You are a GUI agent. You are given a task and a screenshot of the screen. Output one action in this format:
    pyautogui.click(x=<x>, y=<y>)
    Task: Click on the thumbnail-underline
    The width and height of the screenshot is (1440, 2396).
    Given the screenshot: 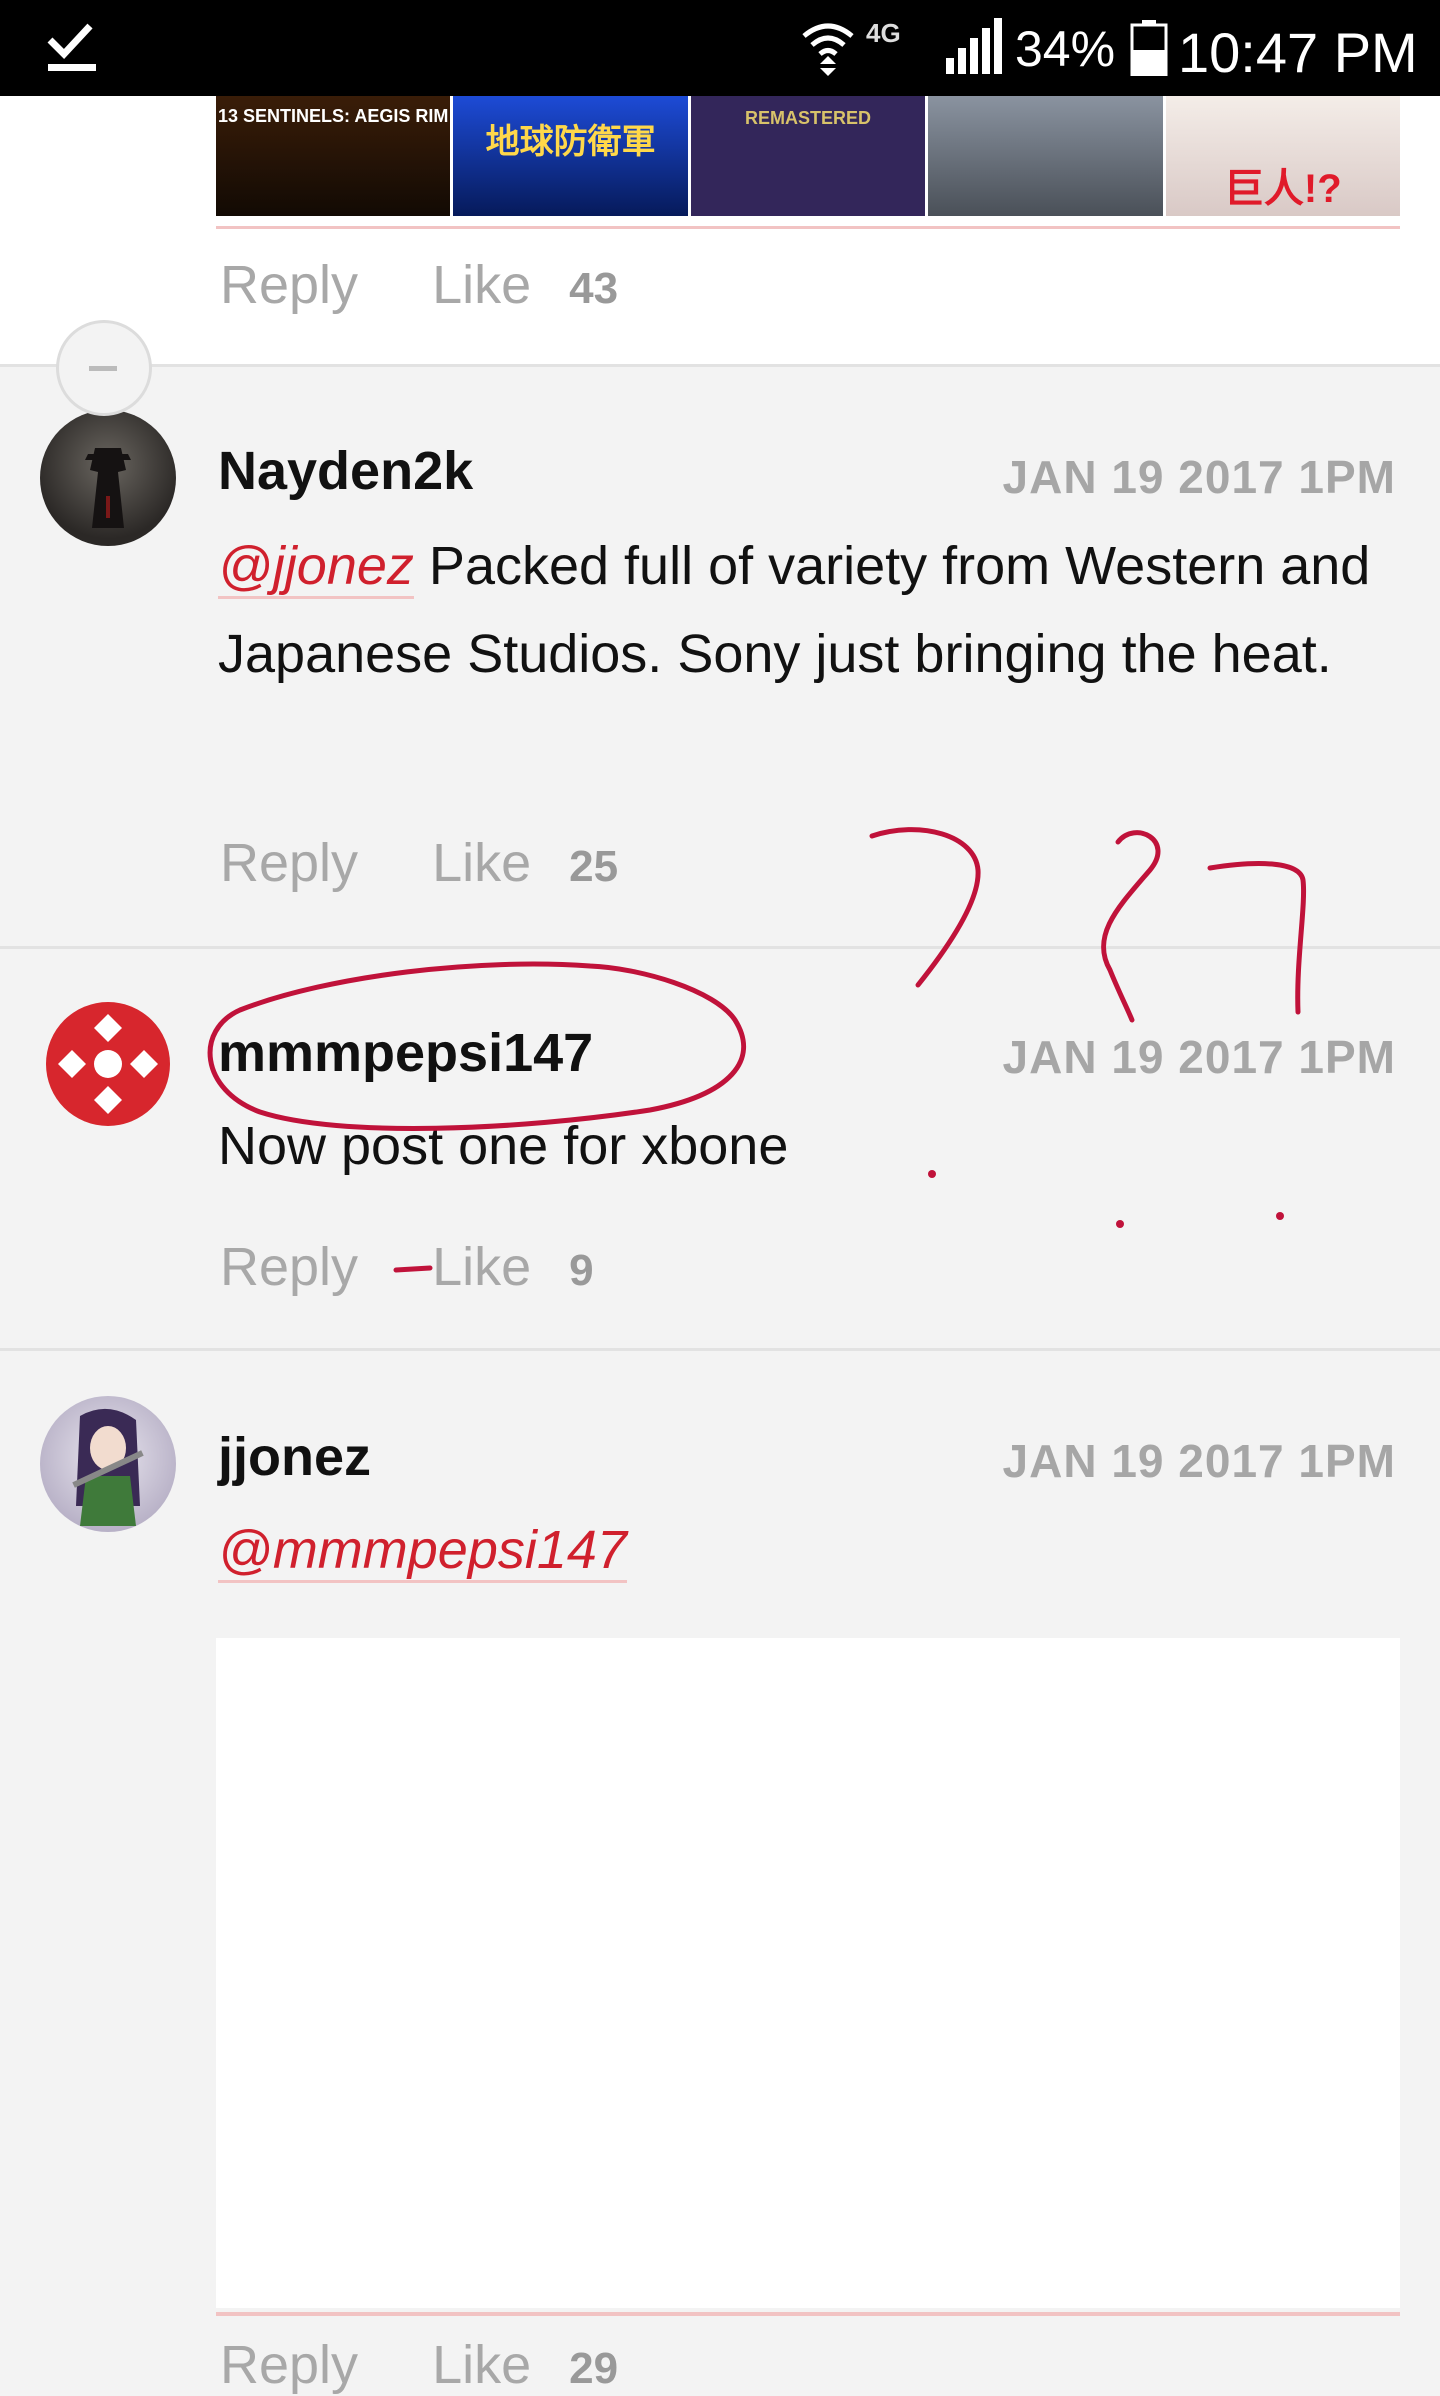 What is the action you would take?
    pyautogui.click(x=808, y=227)
    